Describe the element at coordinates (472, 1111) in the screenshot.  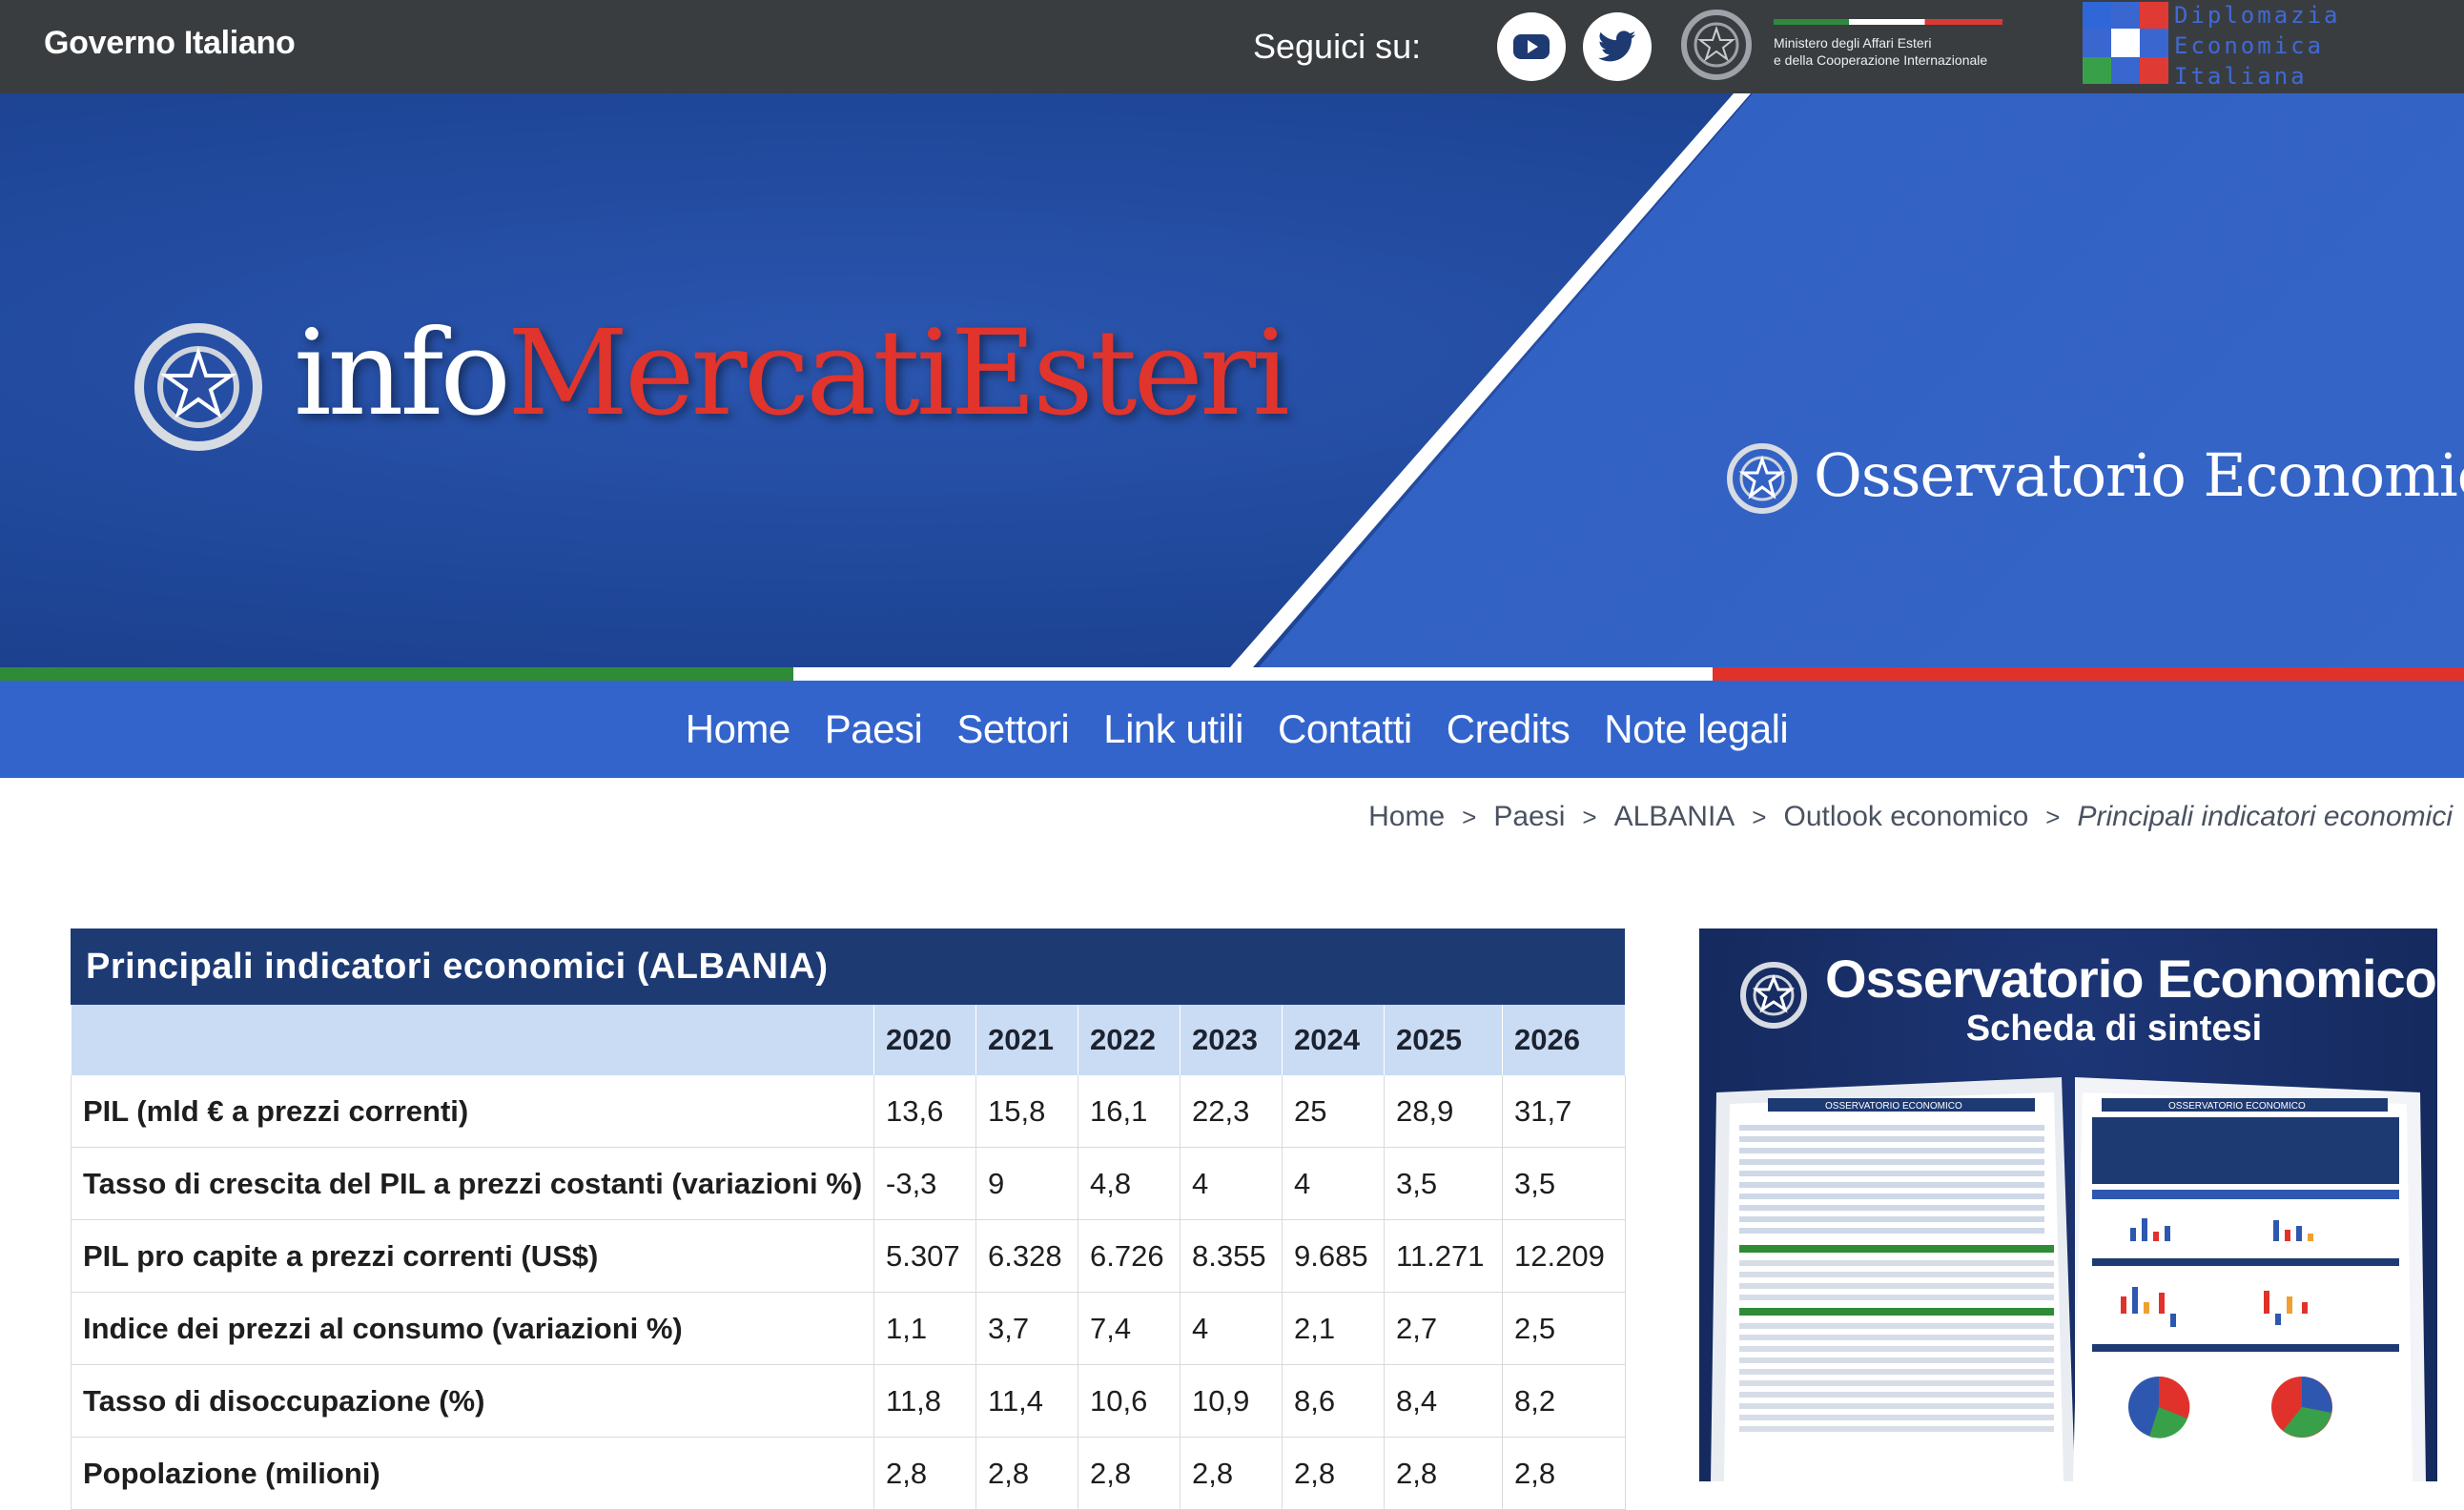
I see `row-label: PIL (mld € a prezzi correnti)` at that location.